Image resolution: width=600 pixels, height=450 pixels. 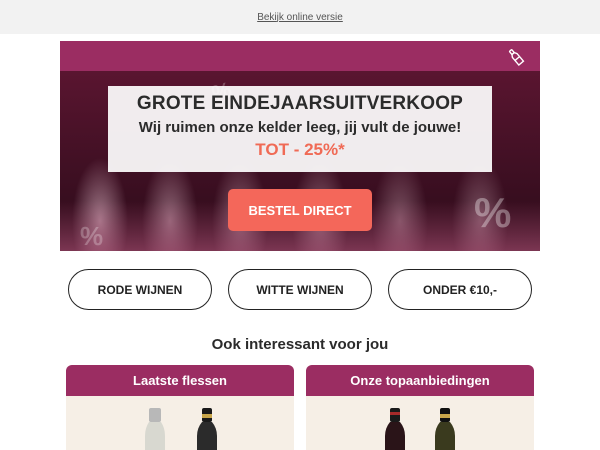 I want to click on category-white-wines-button: WITTE WIJNEN, so click(x=300, y=289).